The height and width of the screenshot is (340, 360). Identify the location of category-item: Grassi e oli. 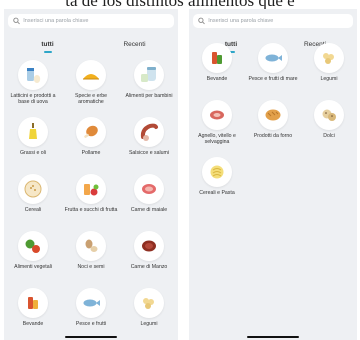
(33, 145).